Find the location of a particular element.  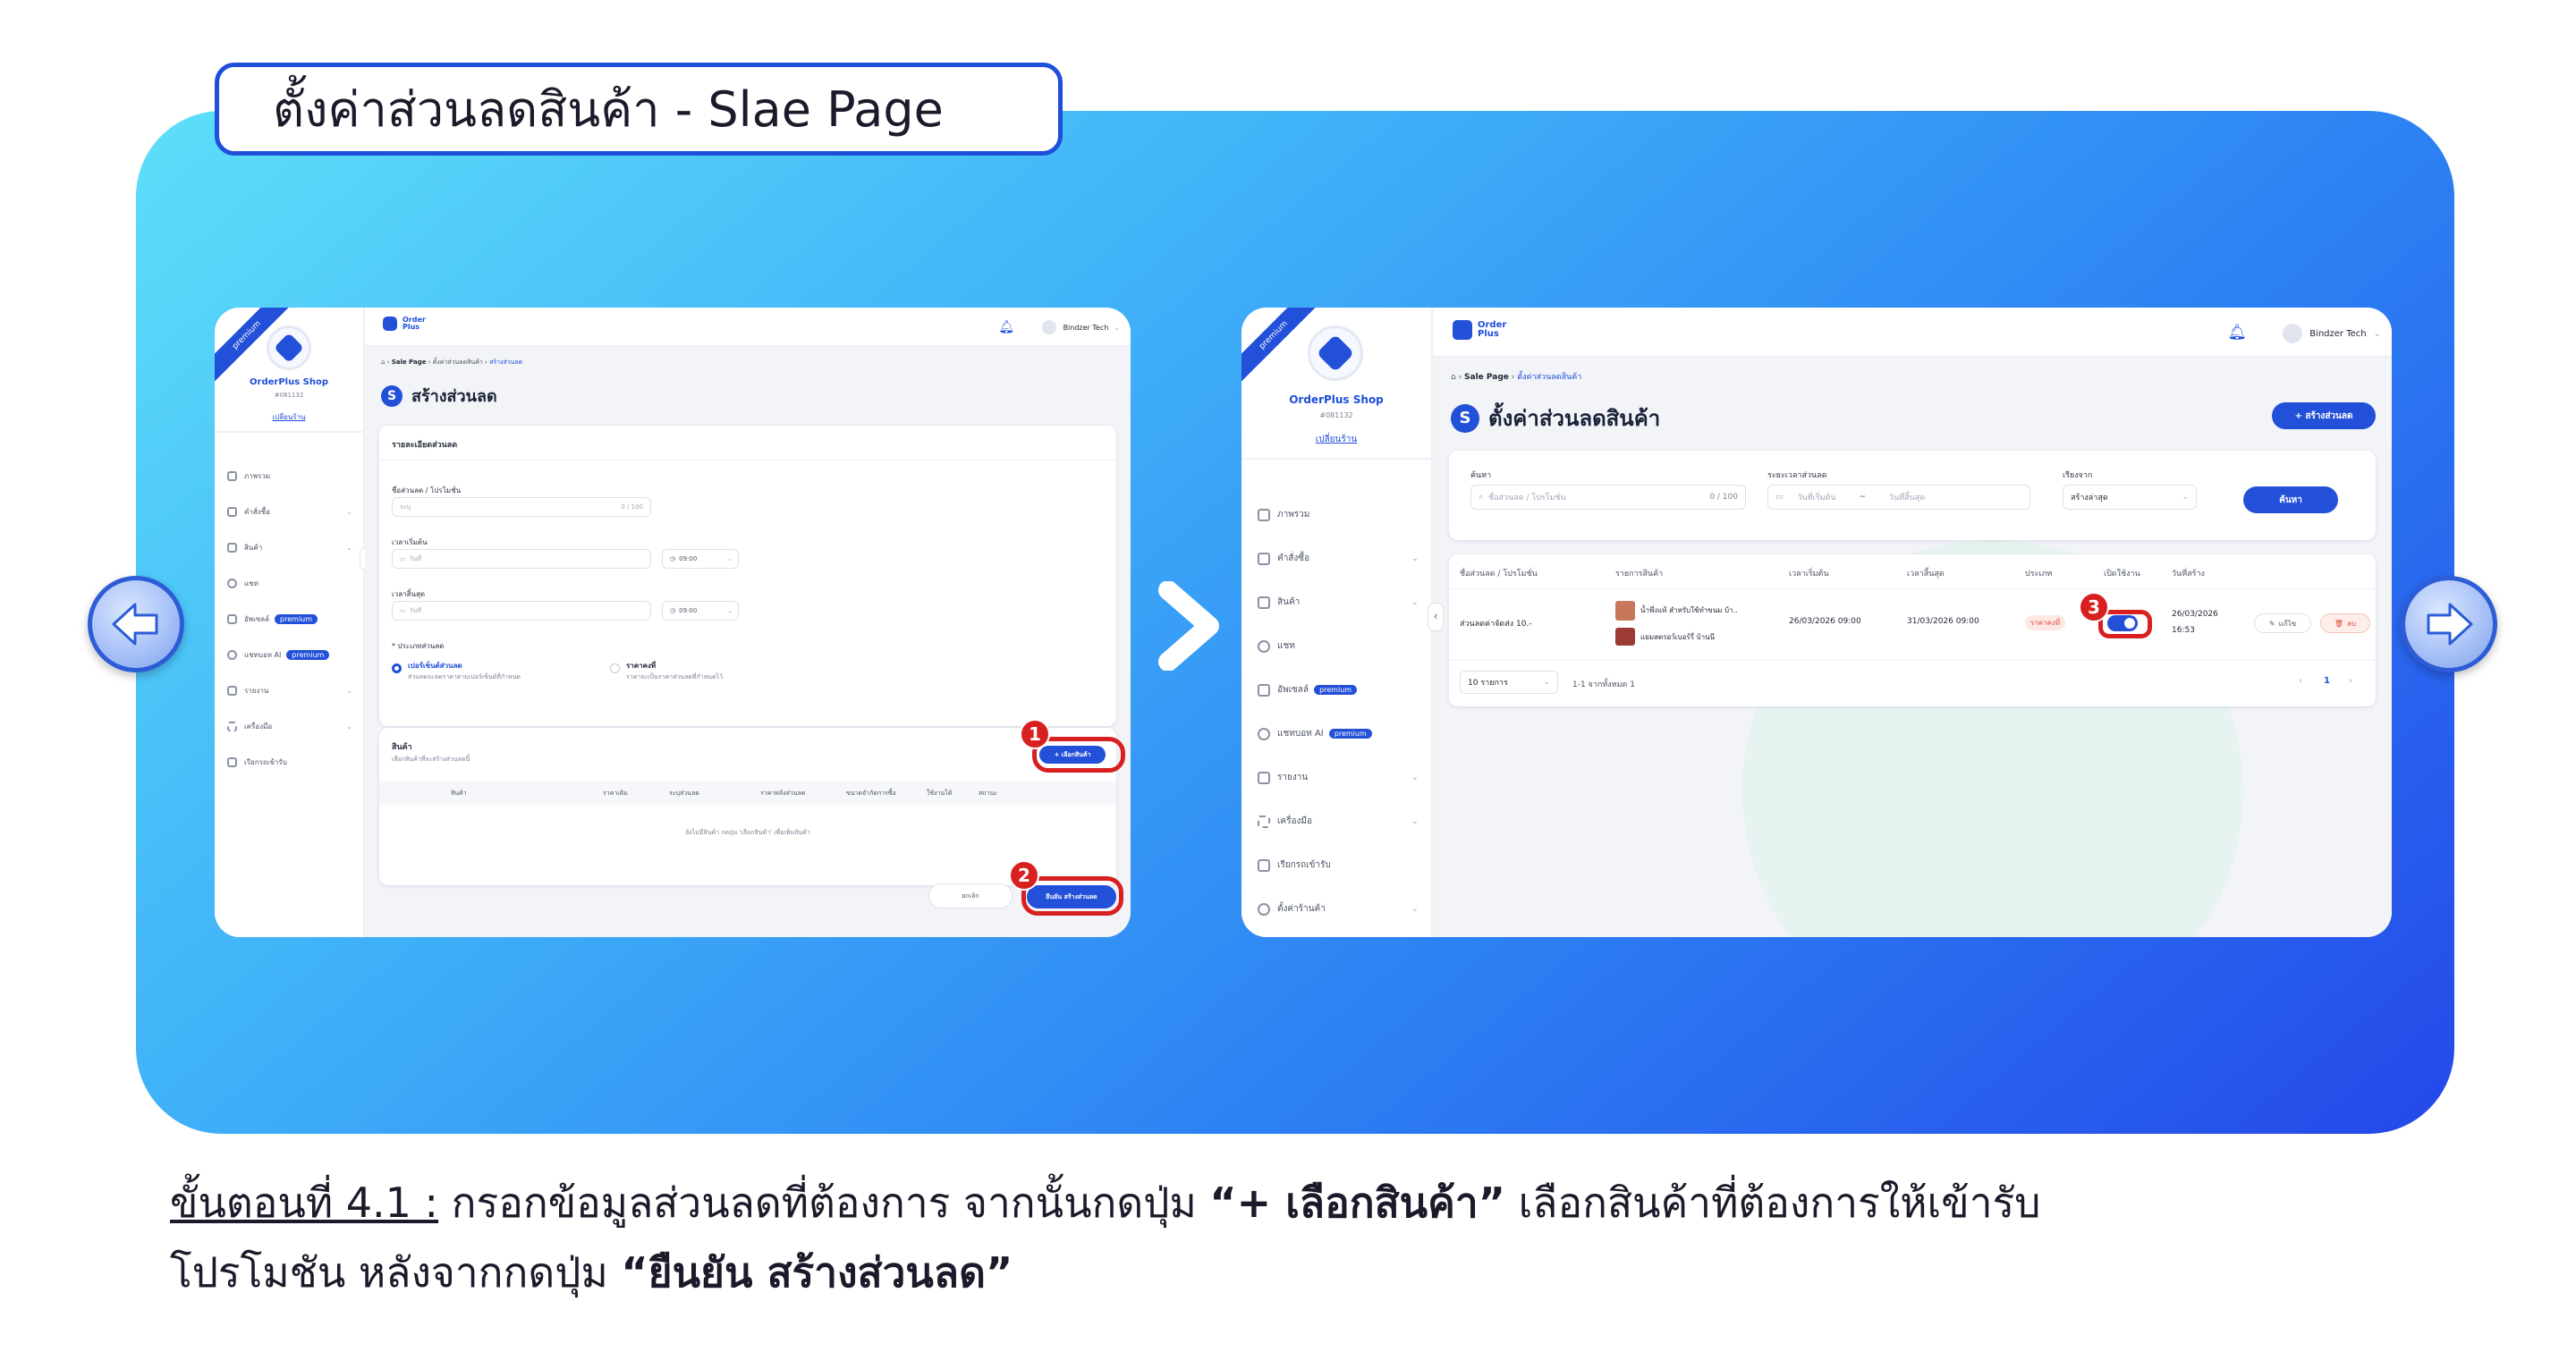

search-input: ⌕ ชื่อส่วนลด / โปรโมชั่น 0 / 100 is located at coordinates (1608, 497).